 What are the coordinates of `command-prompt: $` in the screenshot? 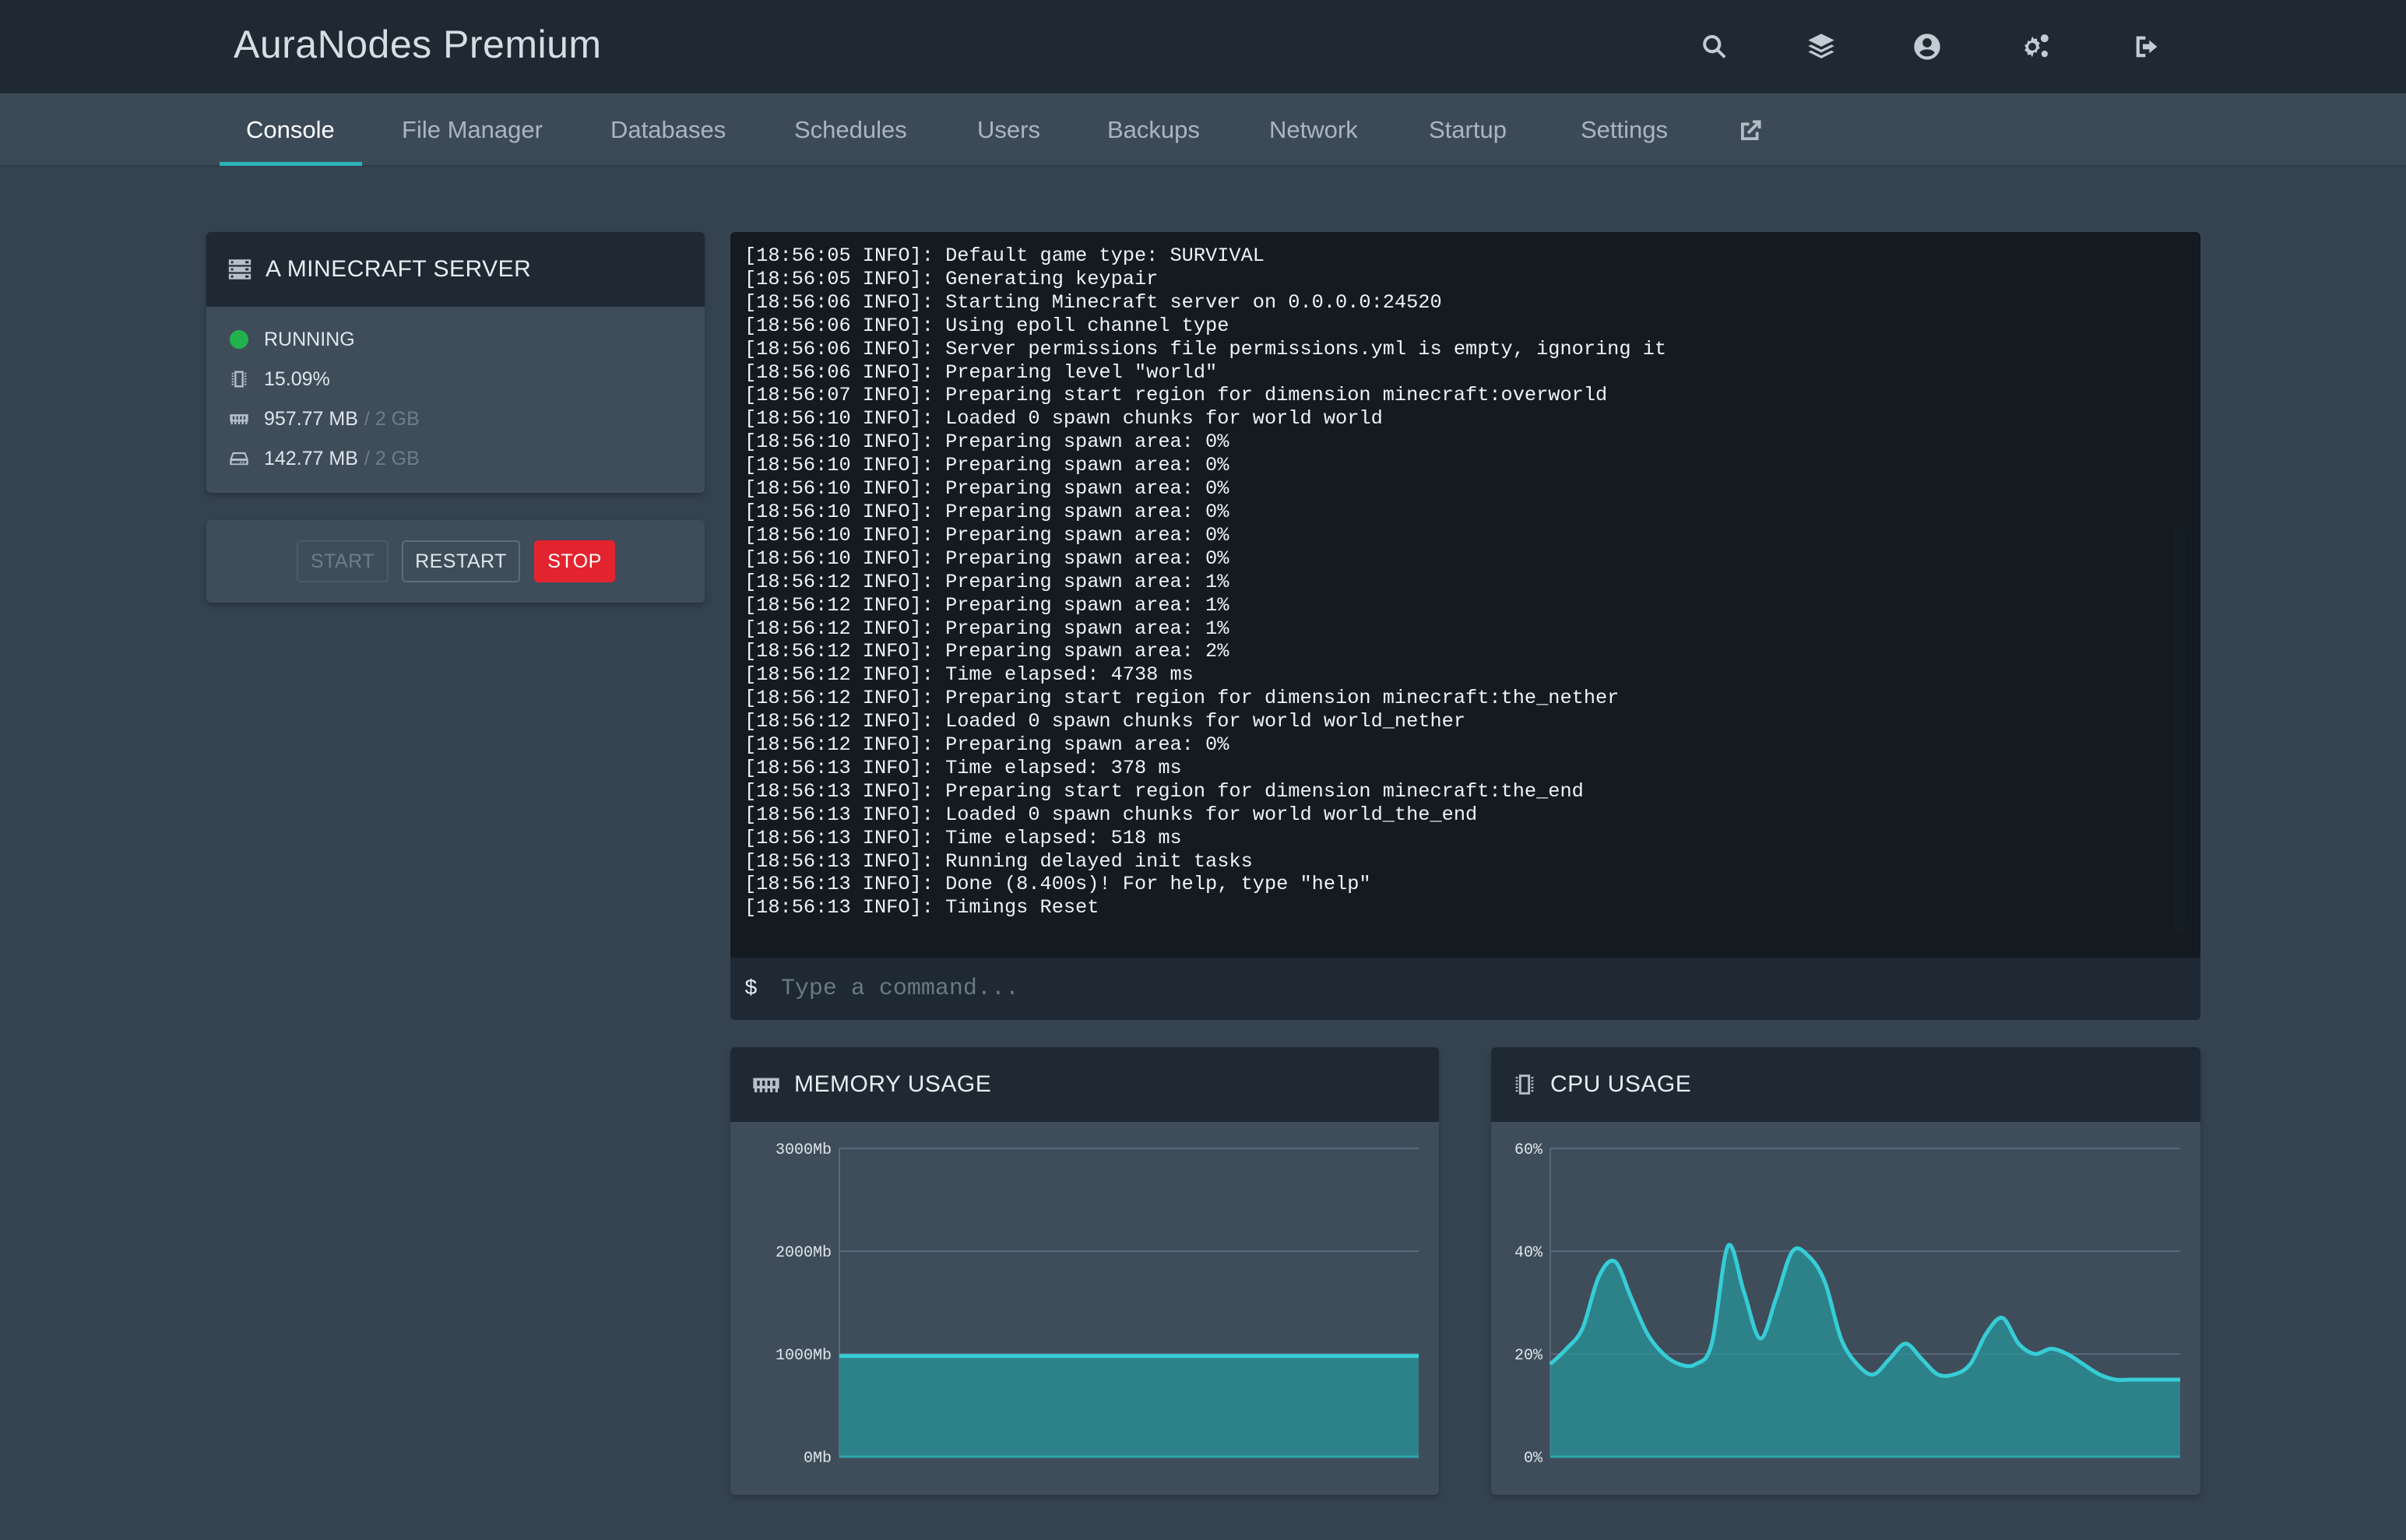 It's located at (751, 988).